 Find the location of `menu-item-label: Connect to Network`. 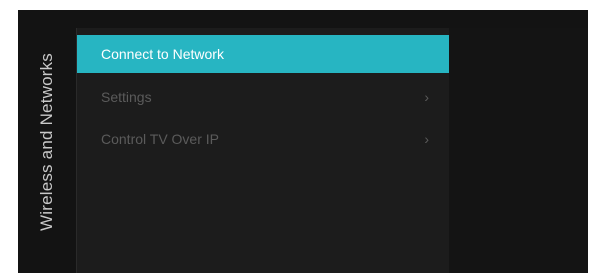

menu-item-label: Connect to Network is located at coordinates (162, 54).